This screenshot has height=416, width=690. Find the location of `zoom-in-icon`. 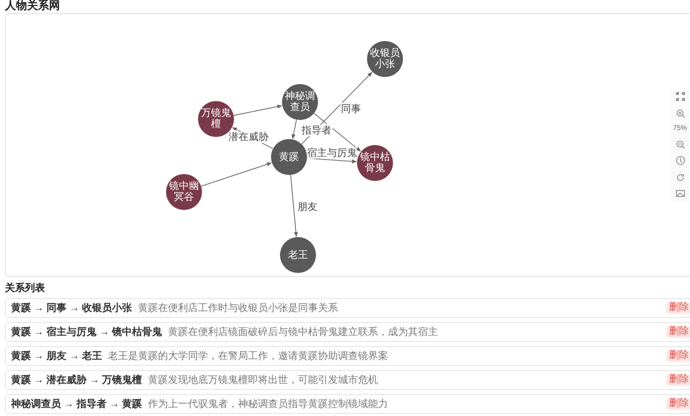

zoom-in-icon is located at coordinates (680, 113).